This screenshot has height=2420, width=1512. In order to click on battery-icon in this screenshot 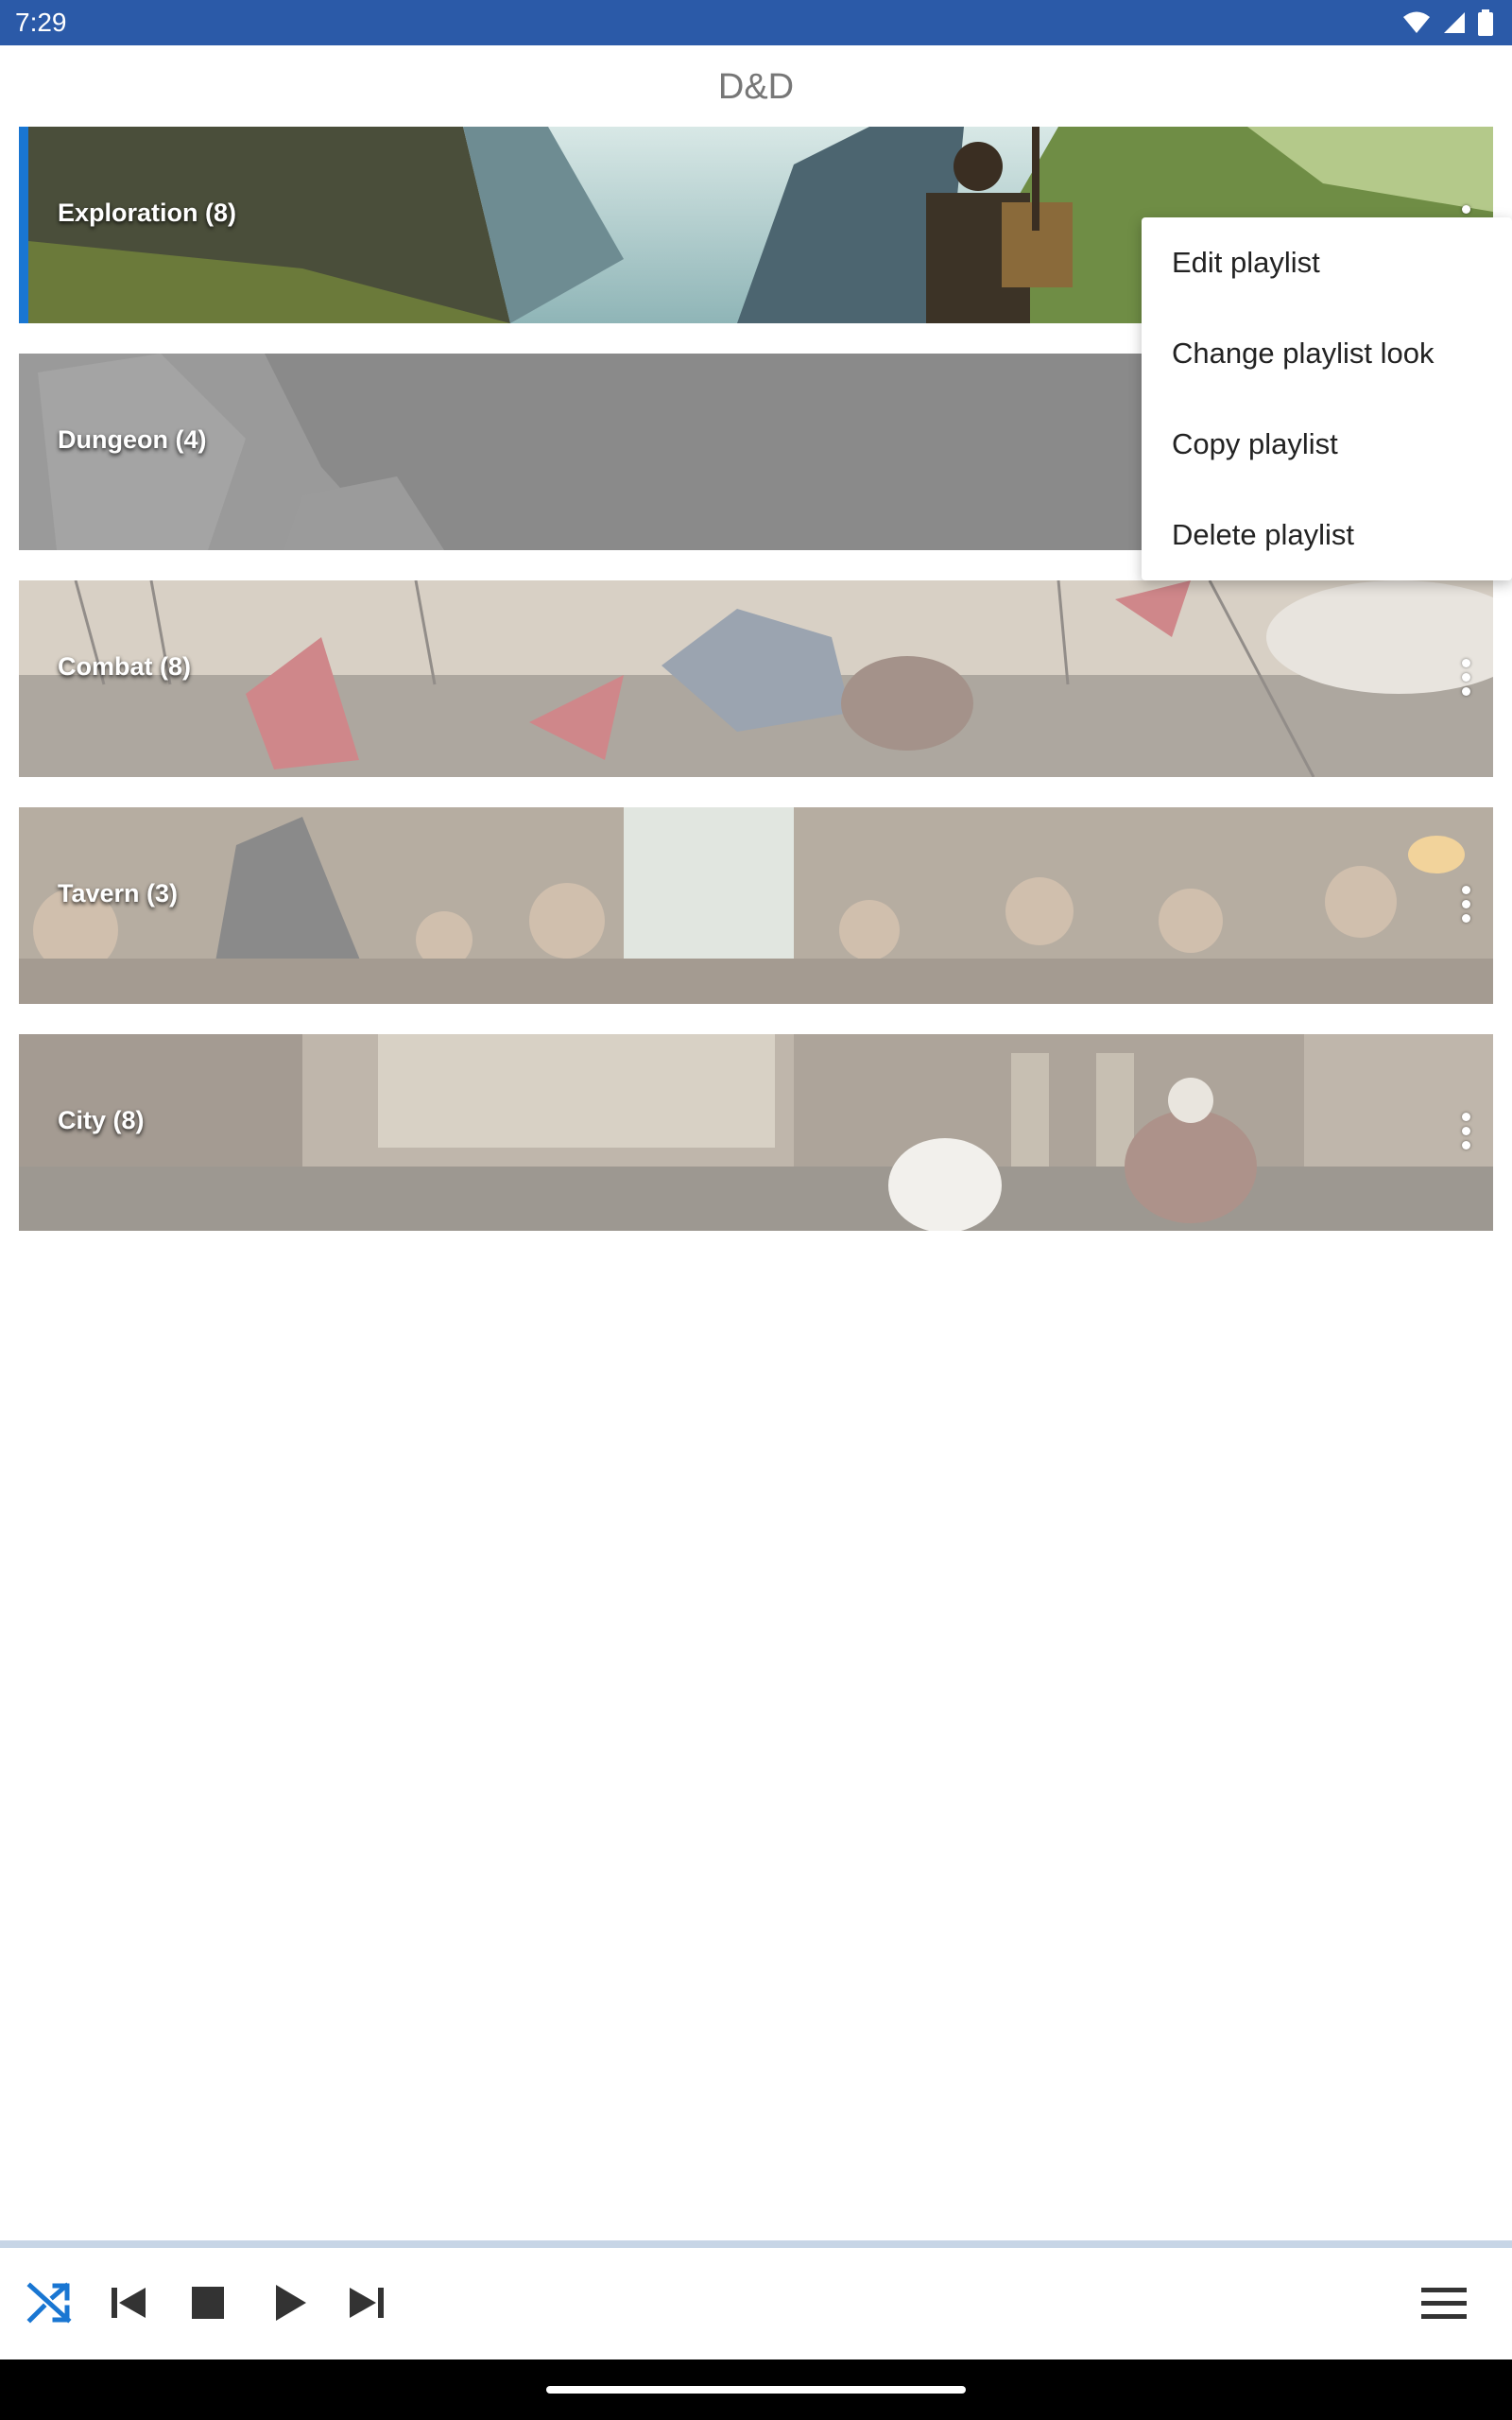, I will do `click(1485, 22)`.